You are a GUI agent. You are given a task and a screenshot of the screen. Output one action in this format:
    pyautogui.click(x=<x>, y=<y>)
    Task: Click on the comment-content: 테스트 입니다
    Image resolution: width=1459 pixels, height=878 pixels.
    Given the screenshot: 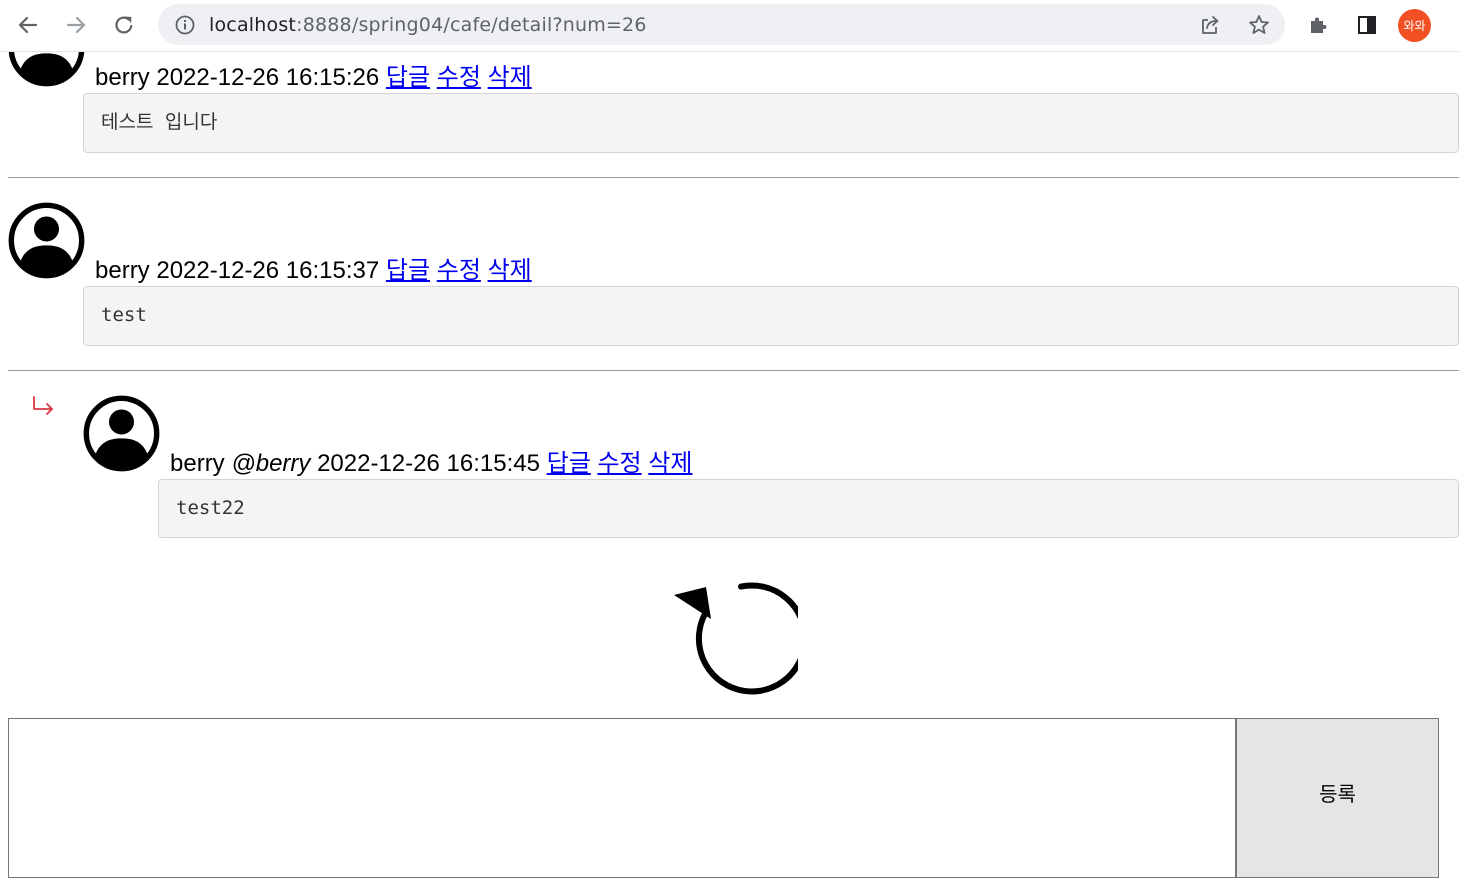 What is the action you would take?
    pyautogui.click(x=771, y=123)
    